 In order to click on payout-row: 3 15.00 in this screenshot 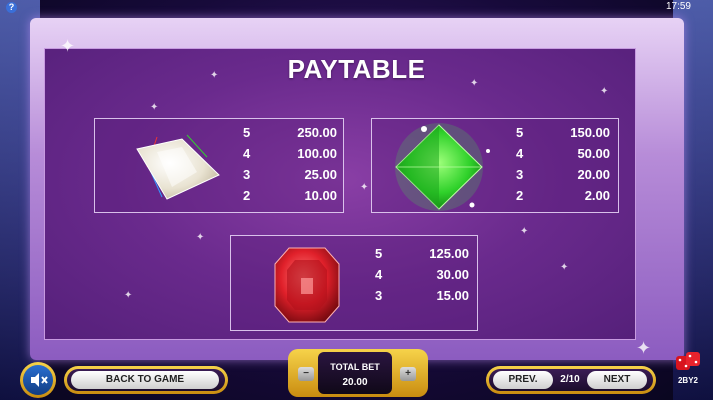, I will do `click(422, 295)`.